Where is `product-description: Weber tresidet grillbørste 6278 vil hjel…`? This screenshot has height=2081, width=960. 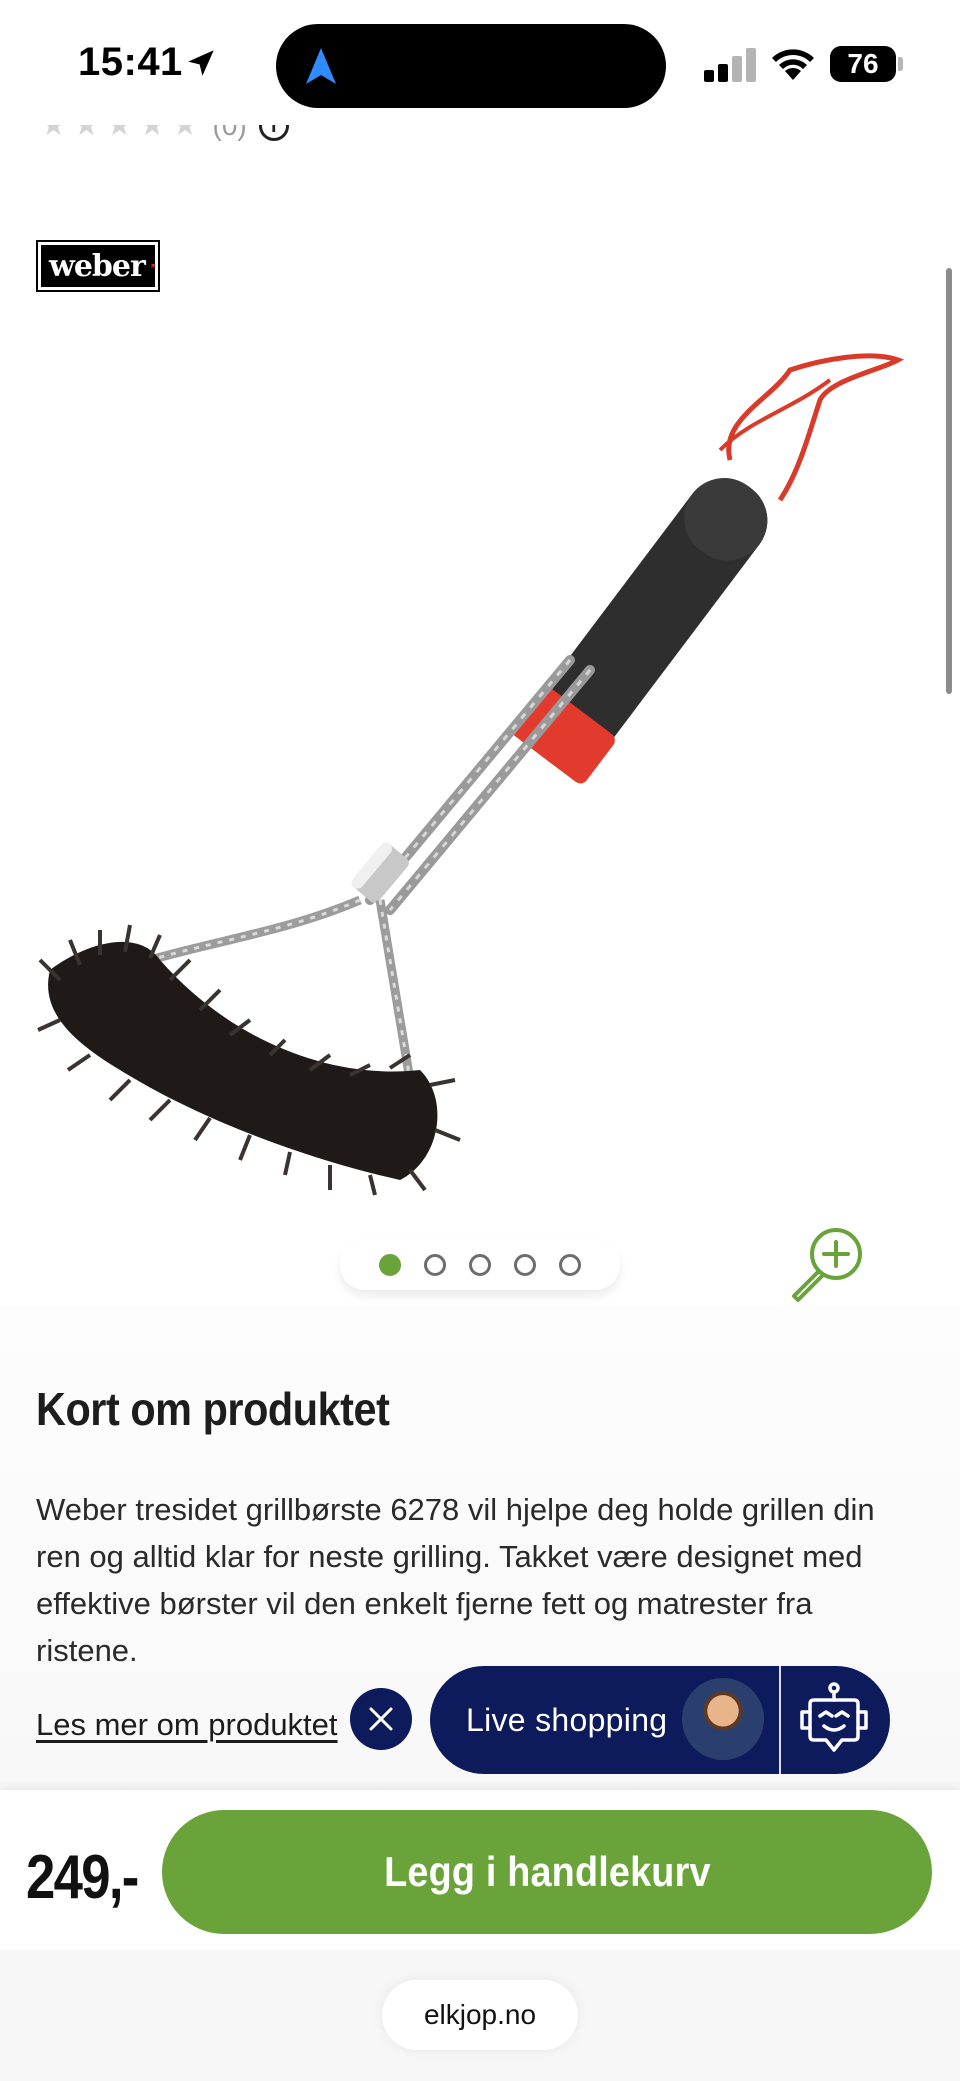 product-description: Weber tresidet grillbørste 6278 vil hjel… is located at coordinates (455, 1580).